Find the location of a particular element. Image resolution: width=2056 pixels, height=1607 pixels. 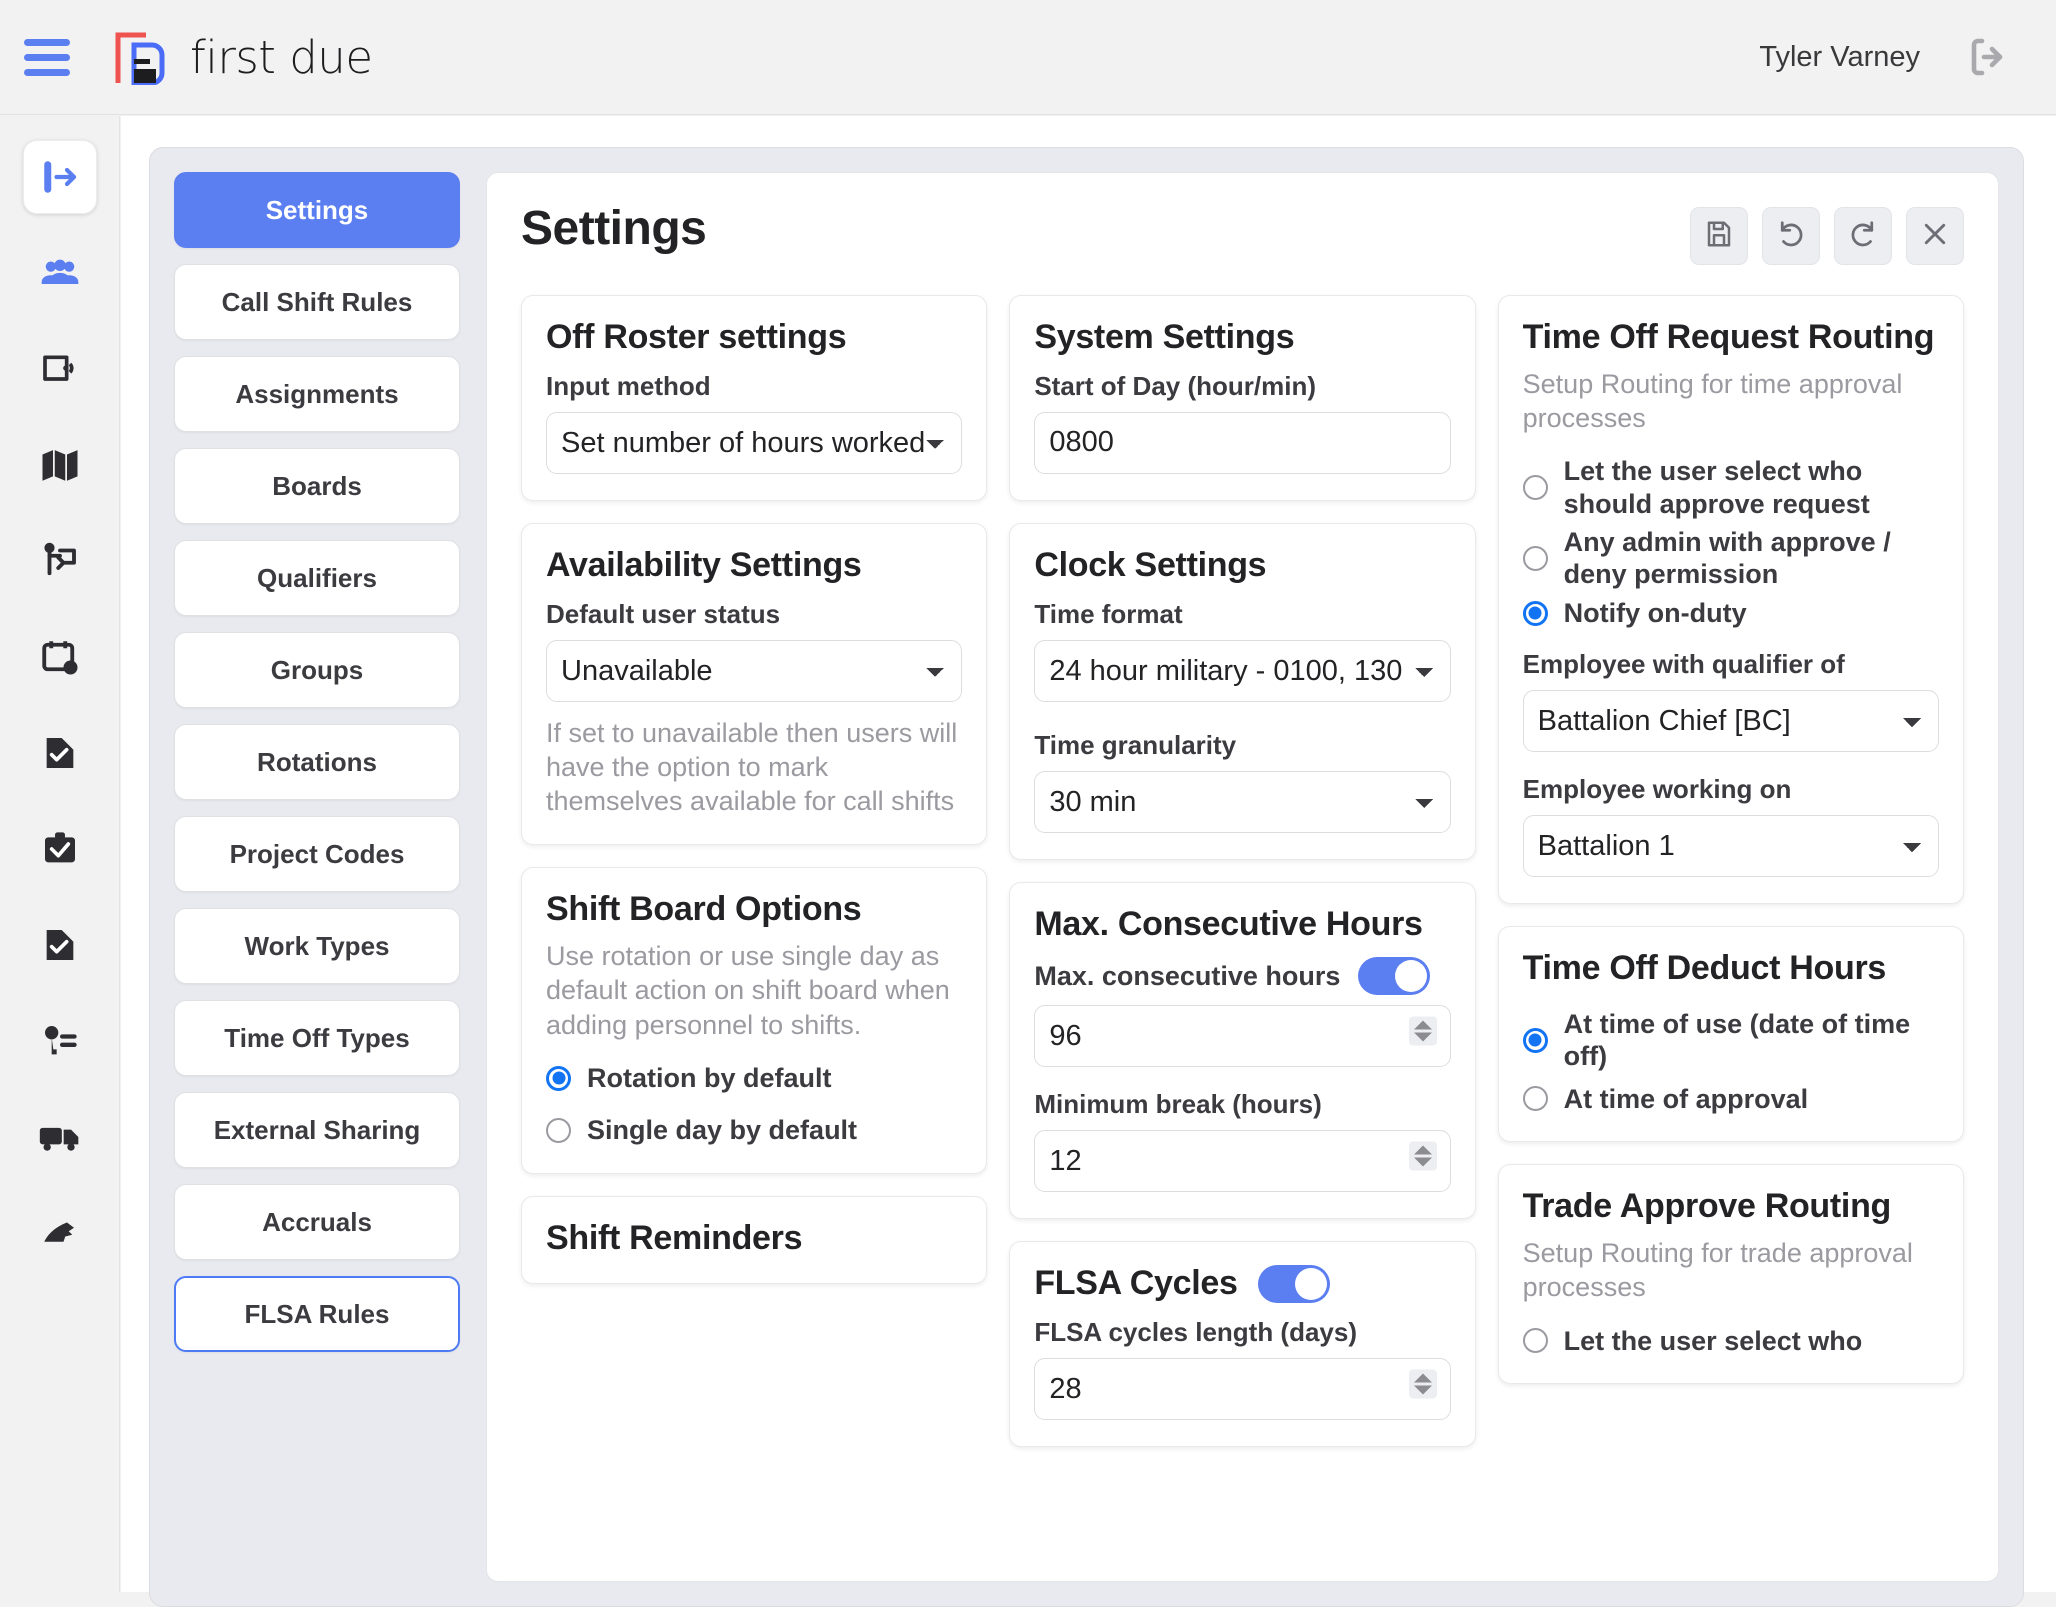

radio-row-at-time-of-use: At time of use (date of time off) is located at coordinates (1730, 1040).